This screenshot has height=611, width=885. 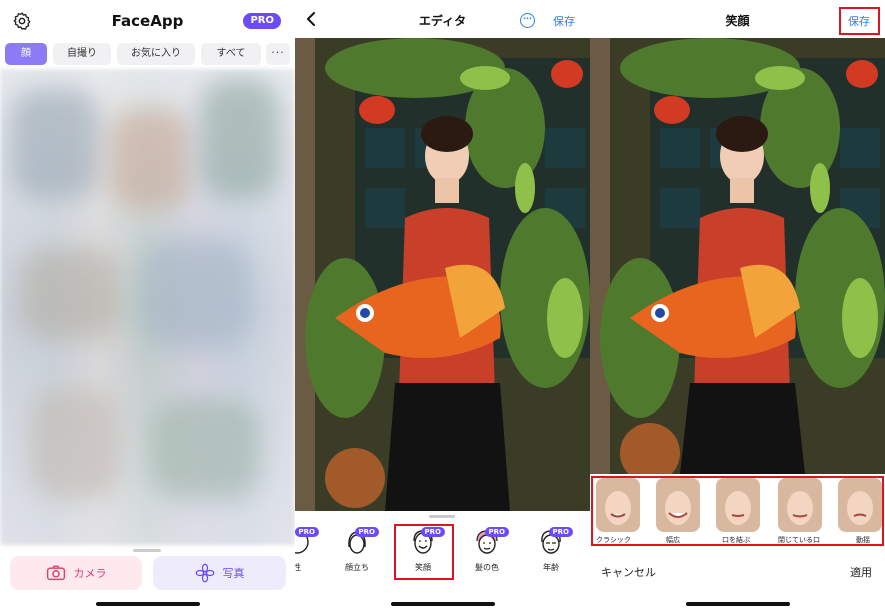 What do you see at coordinates (233, 573) in the screenshot?
I see `photo-label: 写真` at bounding box center [233, 573].